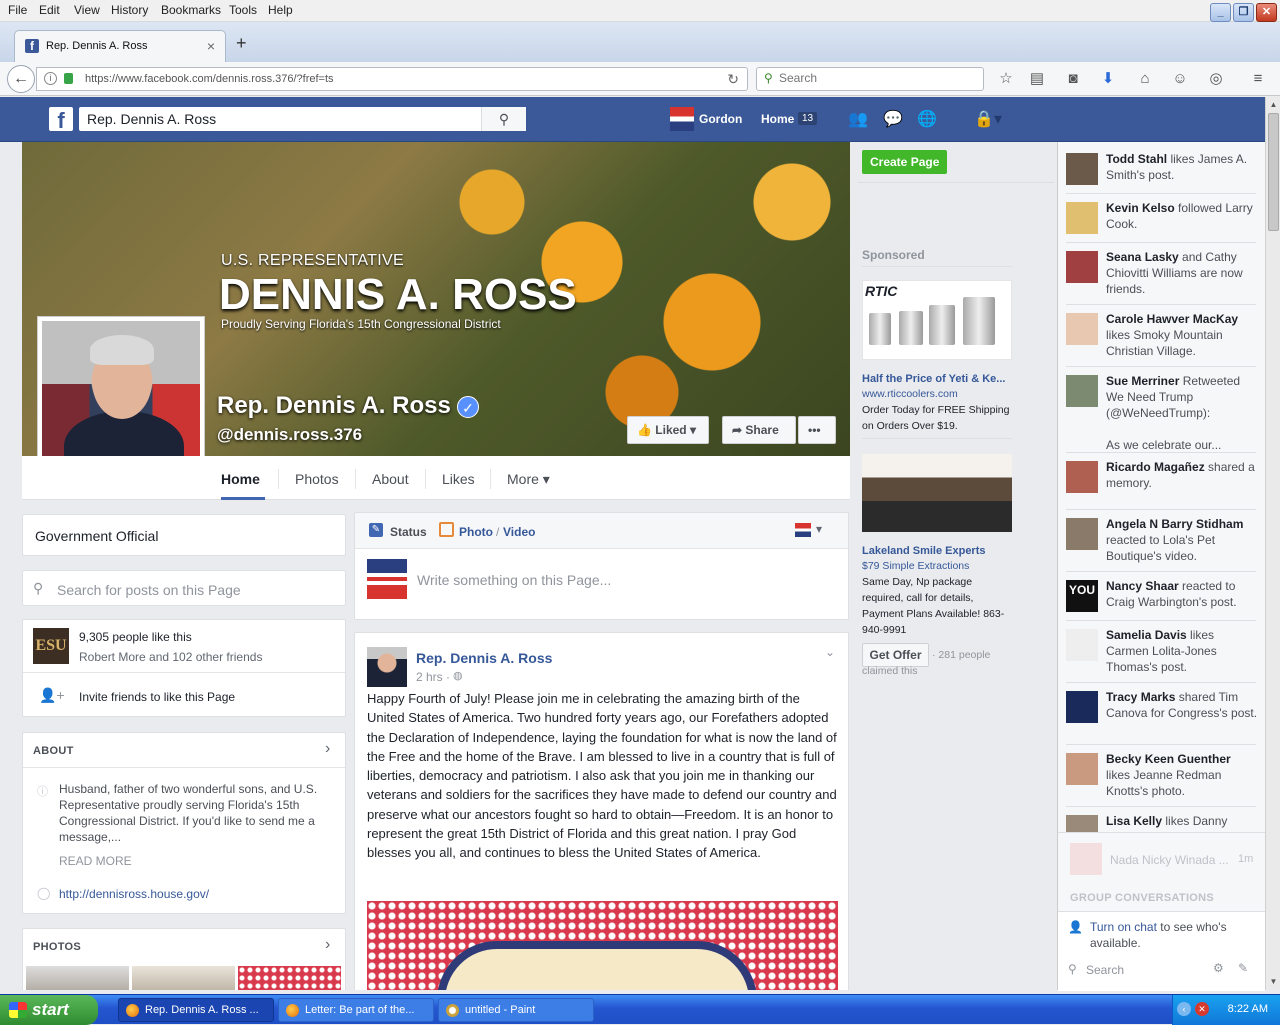 The width and height of the screenshot is (1280, 1025). Describe the element at coordinates (1243, 12) in the screenshot. I see `maximize-button: ❐` at that location.